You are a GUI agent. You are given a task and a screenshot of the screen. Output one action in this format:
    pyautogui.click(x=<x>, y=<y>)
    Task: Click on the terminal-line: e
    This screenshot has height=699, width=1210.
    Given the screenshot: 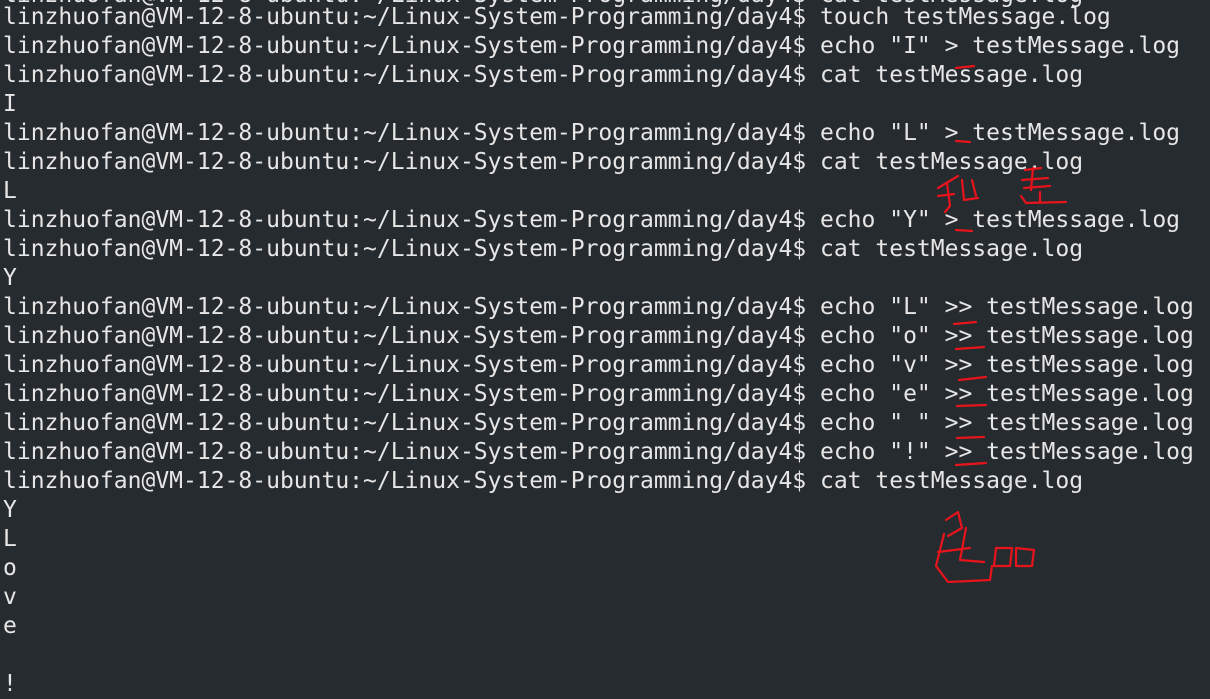 What is the action you would take?
    pyautogui.click(x=10, y=626)
    